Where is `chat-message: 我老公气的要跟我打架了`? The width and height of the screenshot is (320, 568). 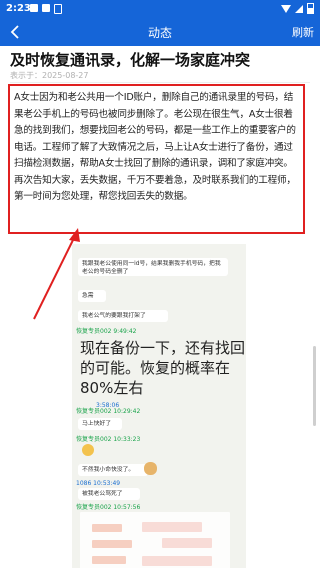 chat-message: 我老公气的要跟我打架了 is located at coordinates (123, 316).